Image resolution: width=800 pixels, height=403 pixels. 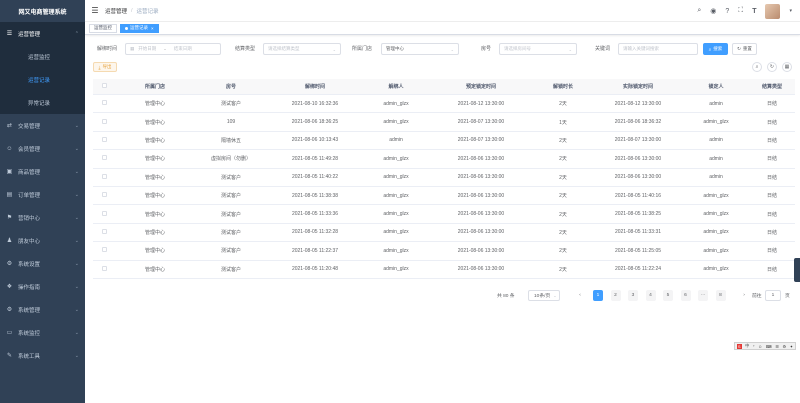 What do you see at coordinates (790, 11) in the screenshot?
I see `caret-down-icon: ▾` at bounding box center [790, 11].